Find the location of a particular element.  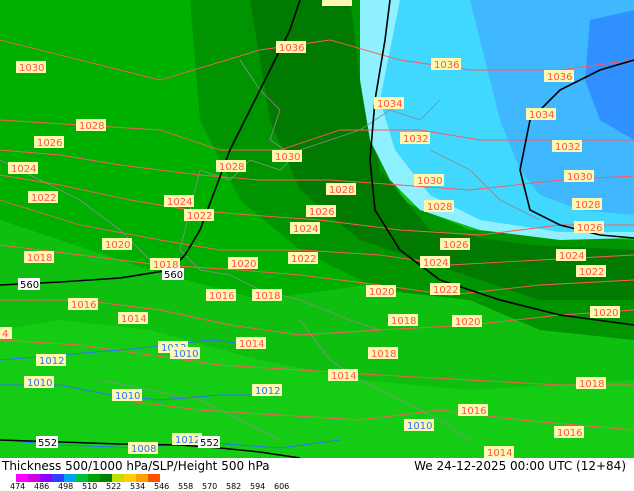

slp-label: 1036 is located at coordinates (291, 47).